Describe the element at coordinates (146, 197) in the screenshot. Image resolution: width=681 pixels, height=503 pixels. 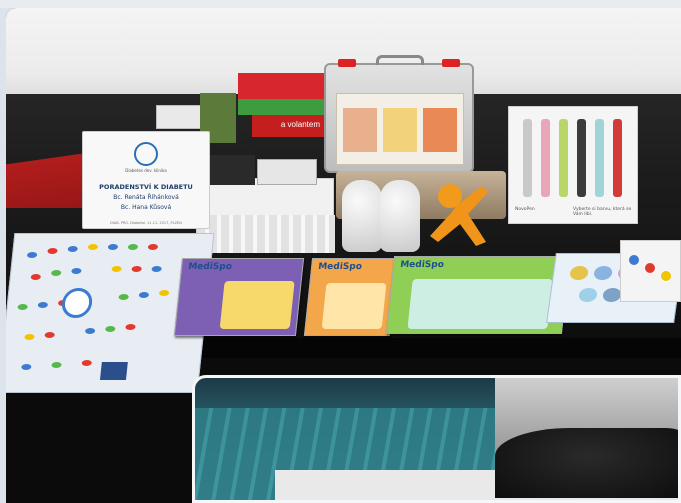
I see `sign-name-1: Bc. Renáta Říhánková` at that location.